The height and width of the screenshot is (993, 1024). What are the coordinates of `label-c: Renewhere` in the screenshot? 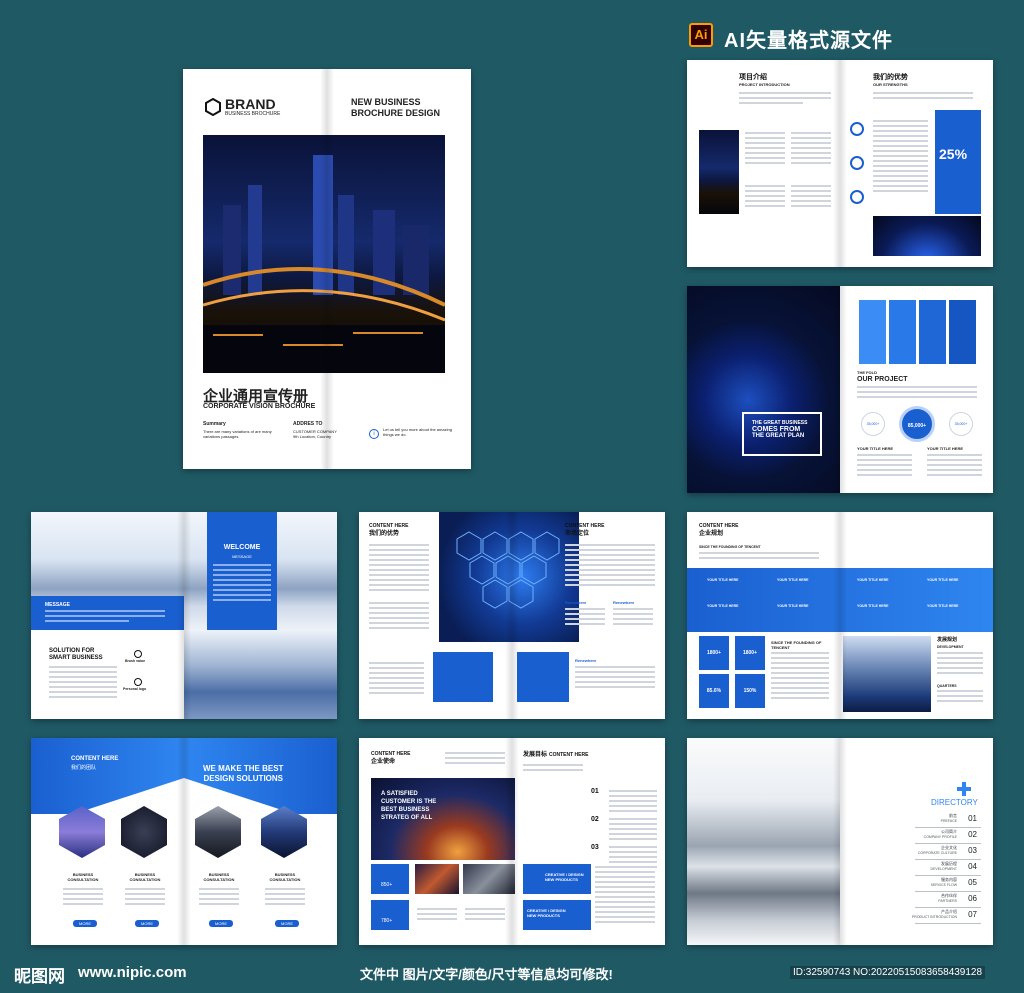 It's located at (586, 660).